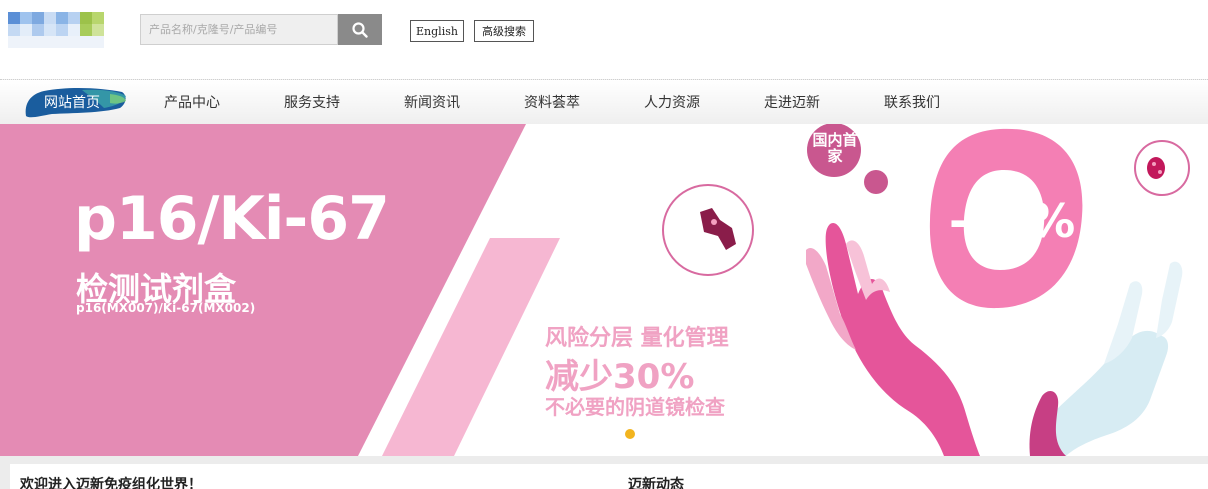 This screenshot has height=489, width=1208. Describe the element at coordinates (604, 472) in the screenshot. I see `content-section: 欢迎进入迈新免疫组化世界！ 迈新动态` at that location.